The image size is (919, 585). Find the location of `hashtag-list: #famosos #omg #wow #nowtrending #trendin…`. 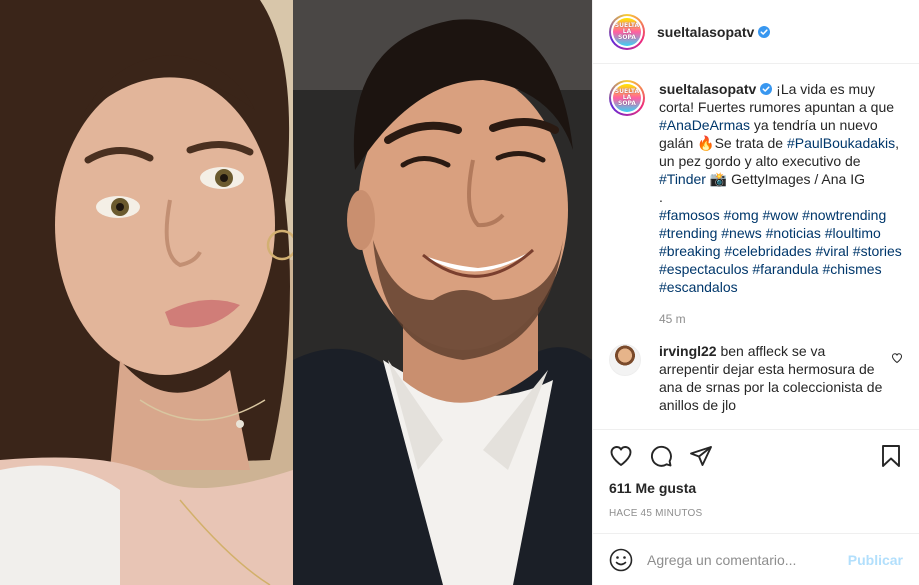

hashtag-list: #famosos #omg #wow #nowtrending #trendin… is located at coordinates (780, 251).